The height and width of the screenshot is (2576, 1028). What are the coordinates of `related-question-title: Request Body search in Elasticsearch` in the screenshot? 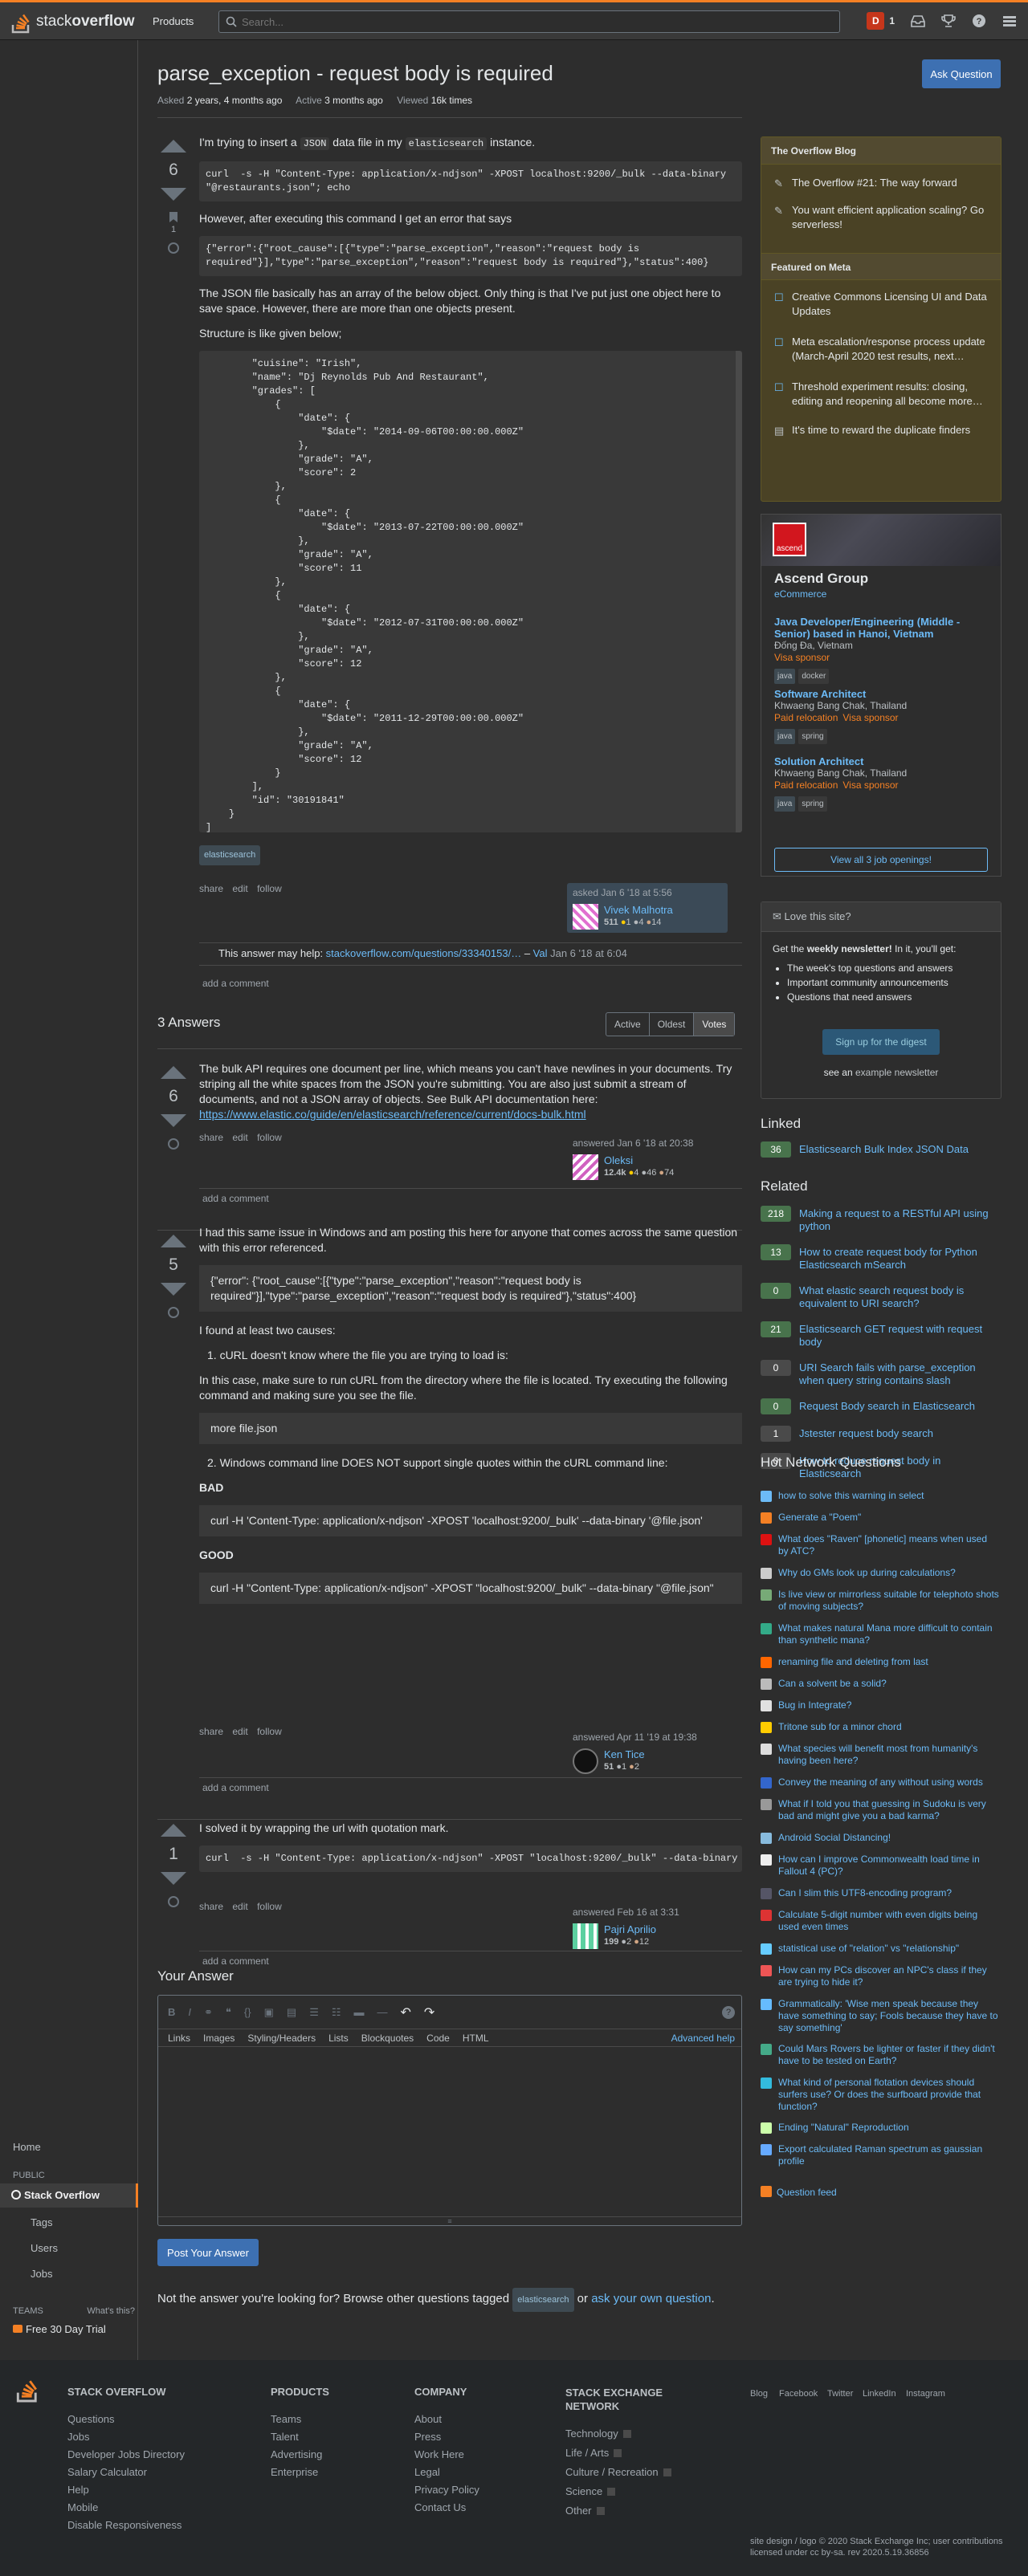 It's located at (899, 1406).